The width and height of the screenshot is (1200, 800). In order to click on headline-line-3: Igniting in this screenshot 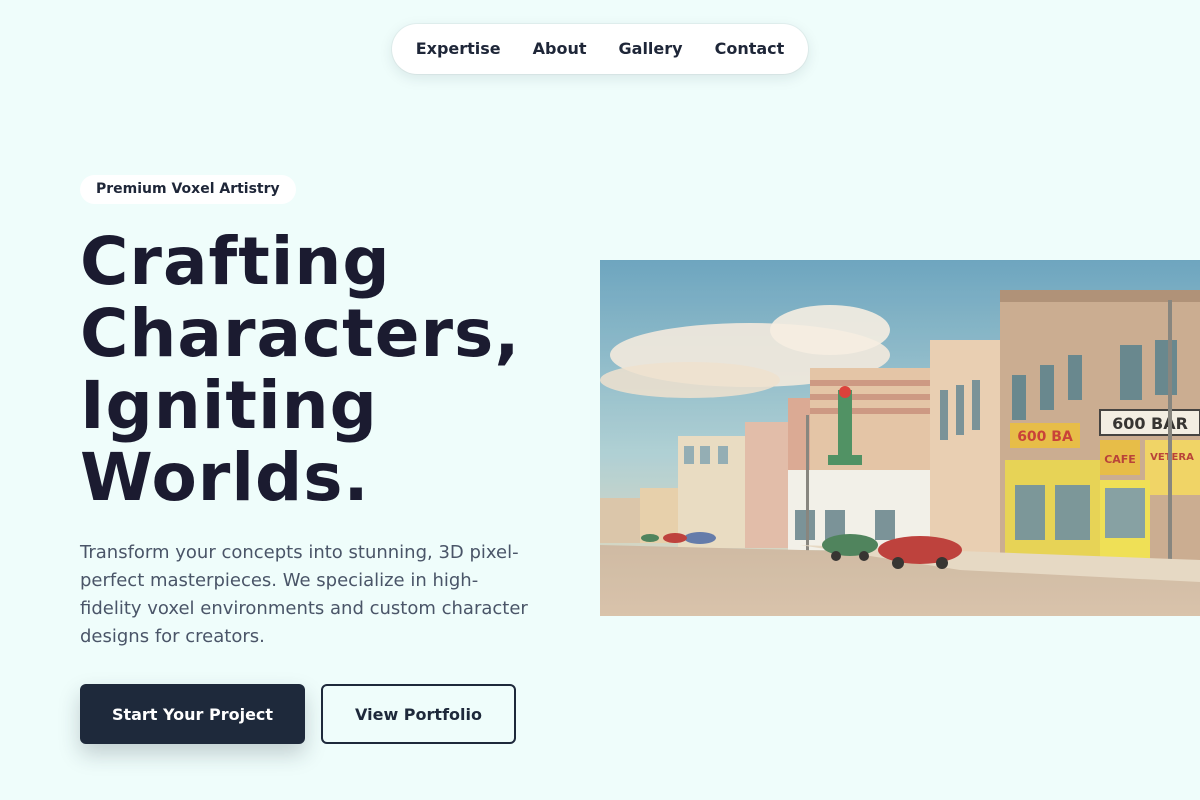, I will do `click(229, 405)`.